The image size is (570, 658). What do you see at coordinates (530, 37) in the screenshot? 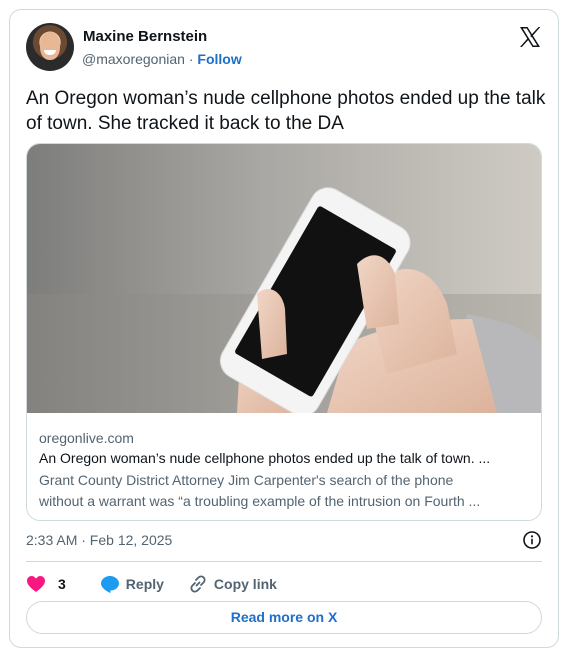
I see `x-logo-icon` at bounding box center [530, 37].